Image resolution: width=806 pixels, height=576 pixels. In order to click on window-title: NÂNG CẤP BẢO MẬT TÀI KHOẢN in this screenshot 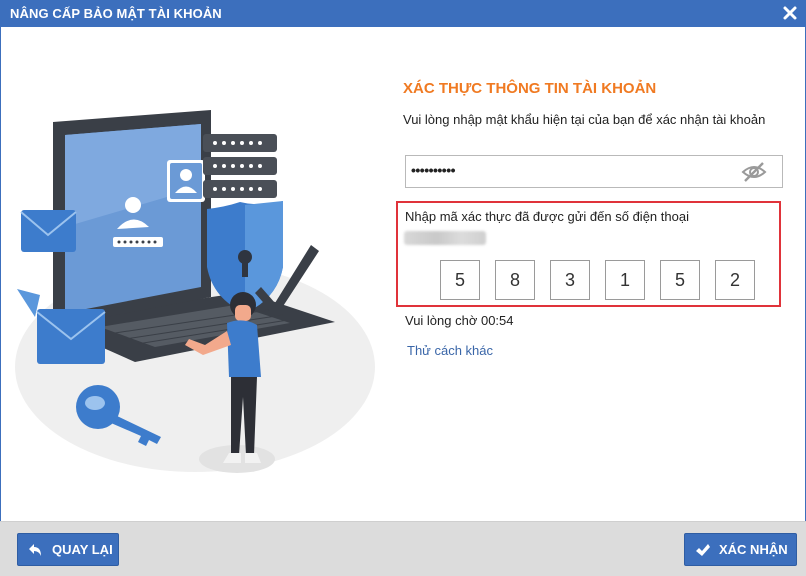, I will do `click(116, 13)`.